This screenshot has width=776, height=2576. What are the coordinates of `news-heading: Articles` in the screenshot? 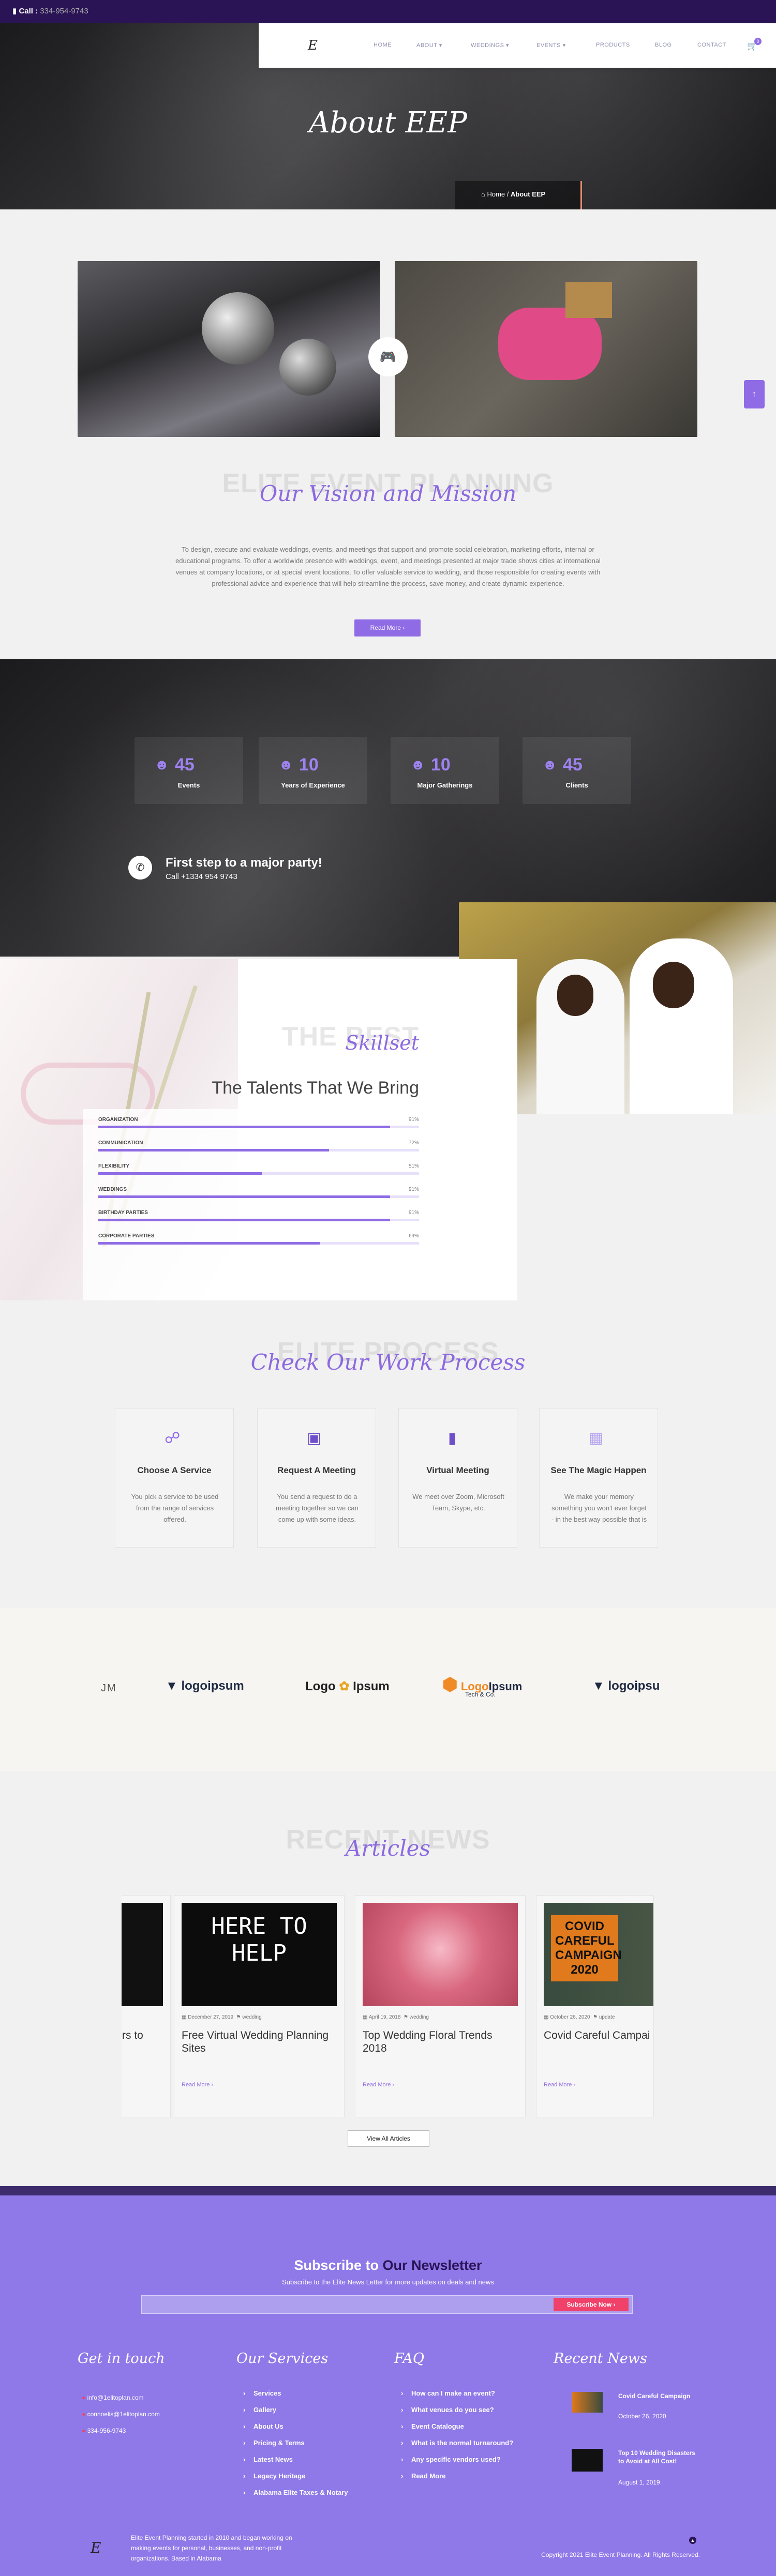 It's located at (388, 1848).